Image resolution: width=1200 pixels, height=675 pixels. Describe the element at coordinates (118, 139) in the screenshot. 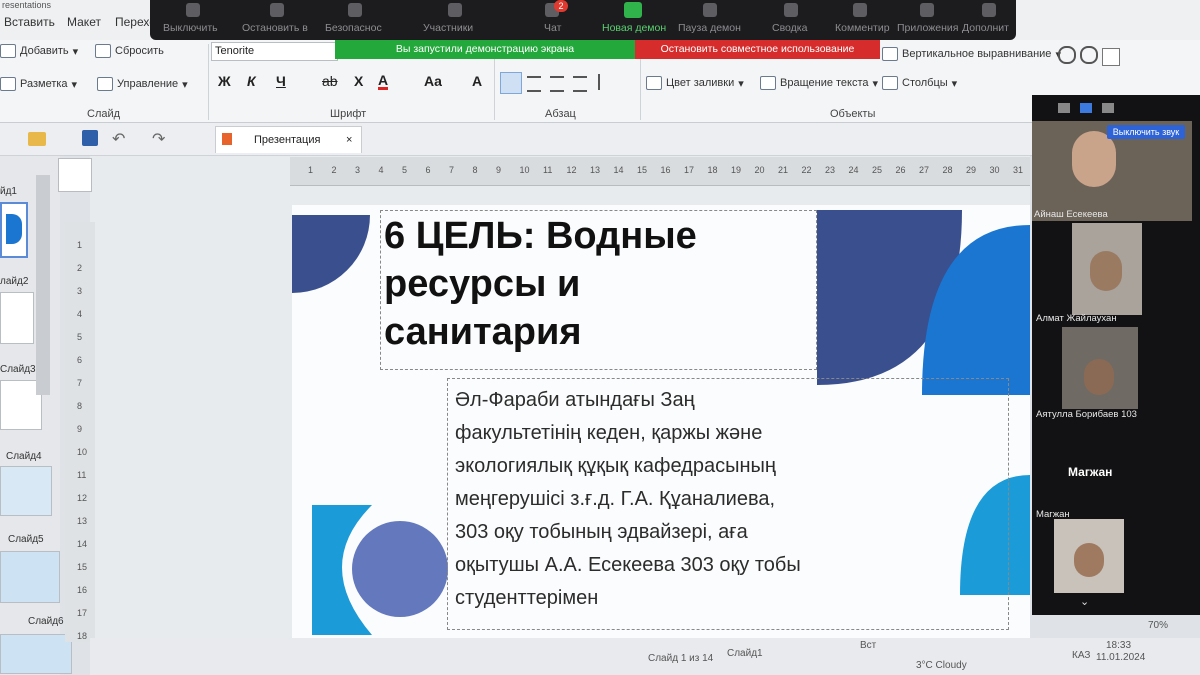

I see `undo-icon: ↶` at that location.